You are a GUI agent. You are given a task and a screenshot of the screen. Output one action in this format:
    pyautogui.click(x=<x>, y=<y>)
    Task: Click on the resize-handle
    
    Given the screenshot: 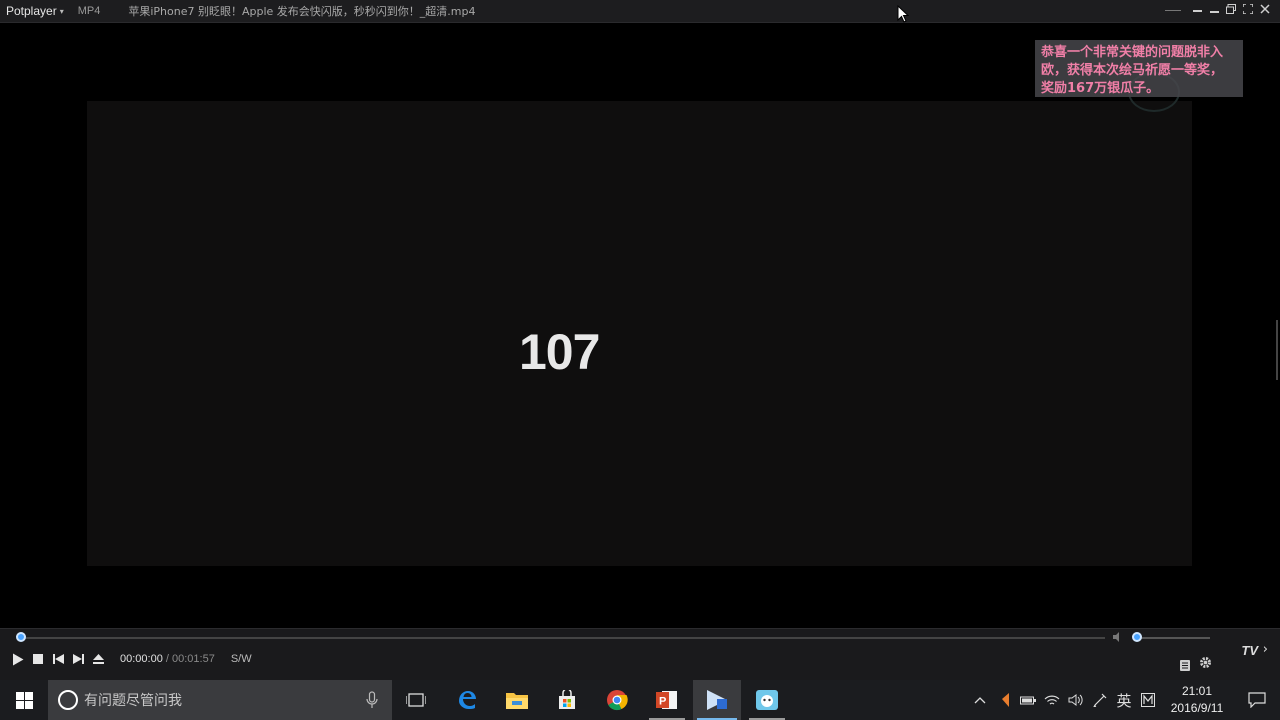 What is the action you would take?
    pyautogui.click(x=1277, y=350)
    